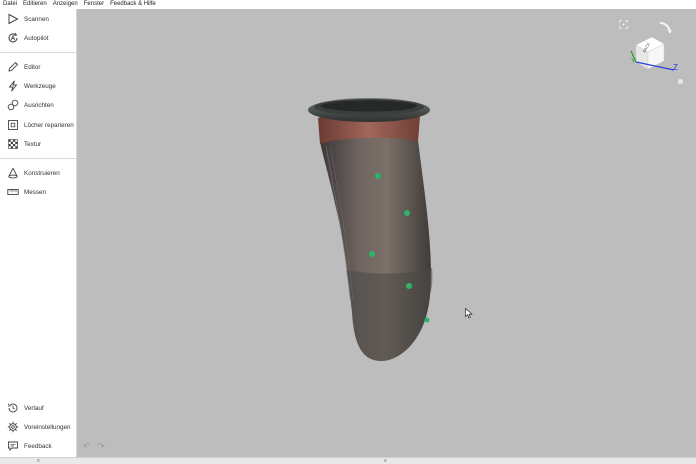  Describe the element at coordinates (35, 4) in the screenshot. I see `menu-edit: Editieren` at that location.